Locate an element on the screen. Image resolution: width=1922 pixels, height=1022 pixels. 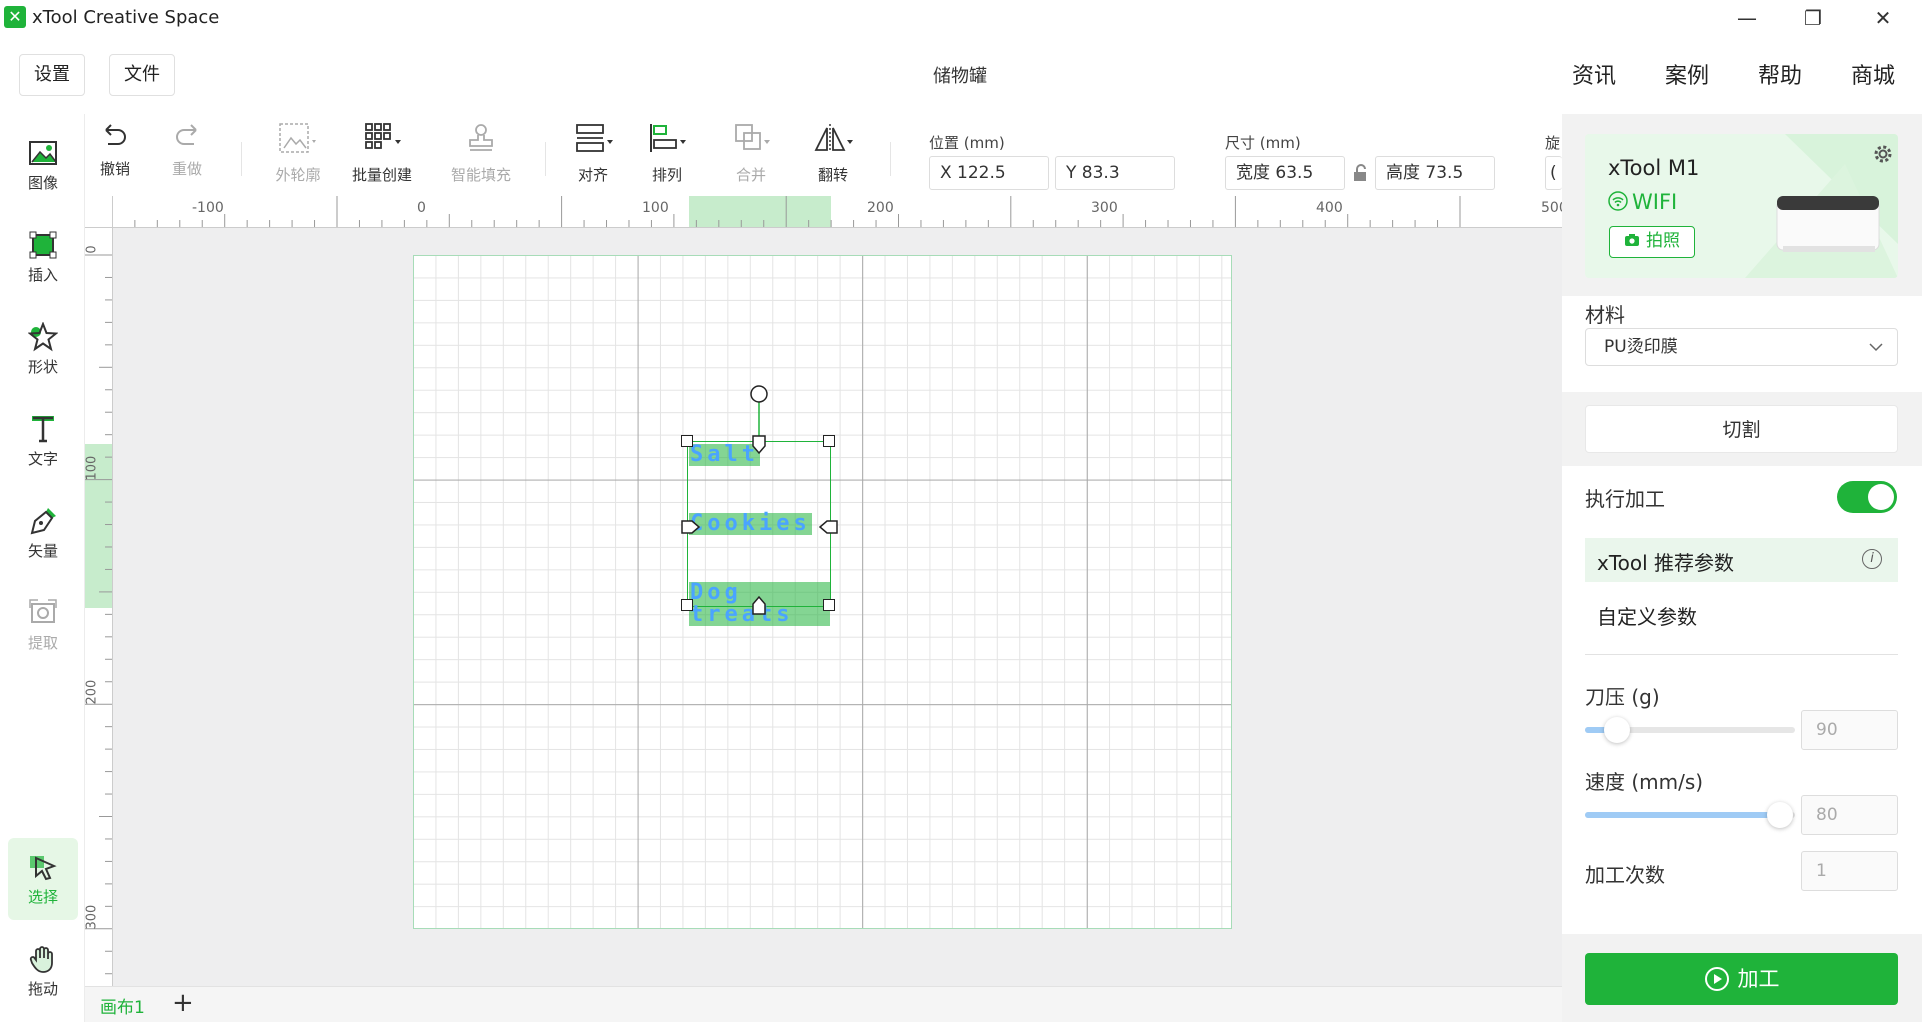
outline-button: 外轮廓 is located at coordinates (298, 153).